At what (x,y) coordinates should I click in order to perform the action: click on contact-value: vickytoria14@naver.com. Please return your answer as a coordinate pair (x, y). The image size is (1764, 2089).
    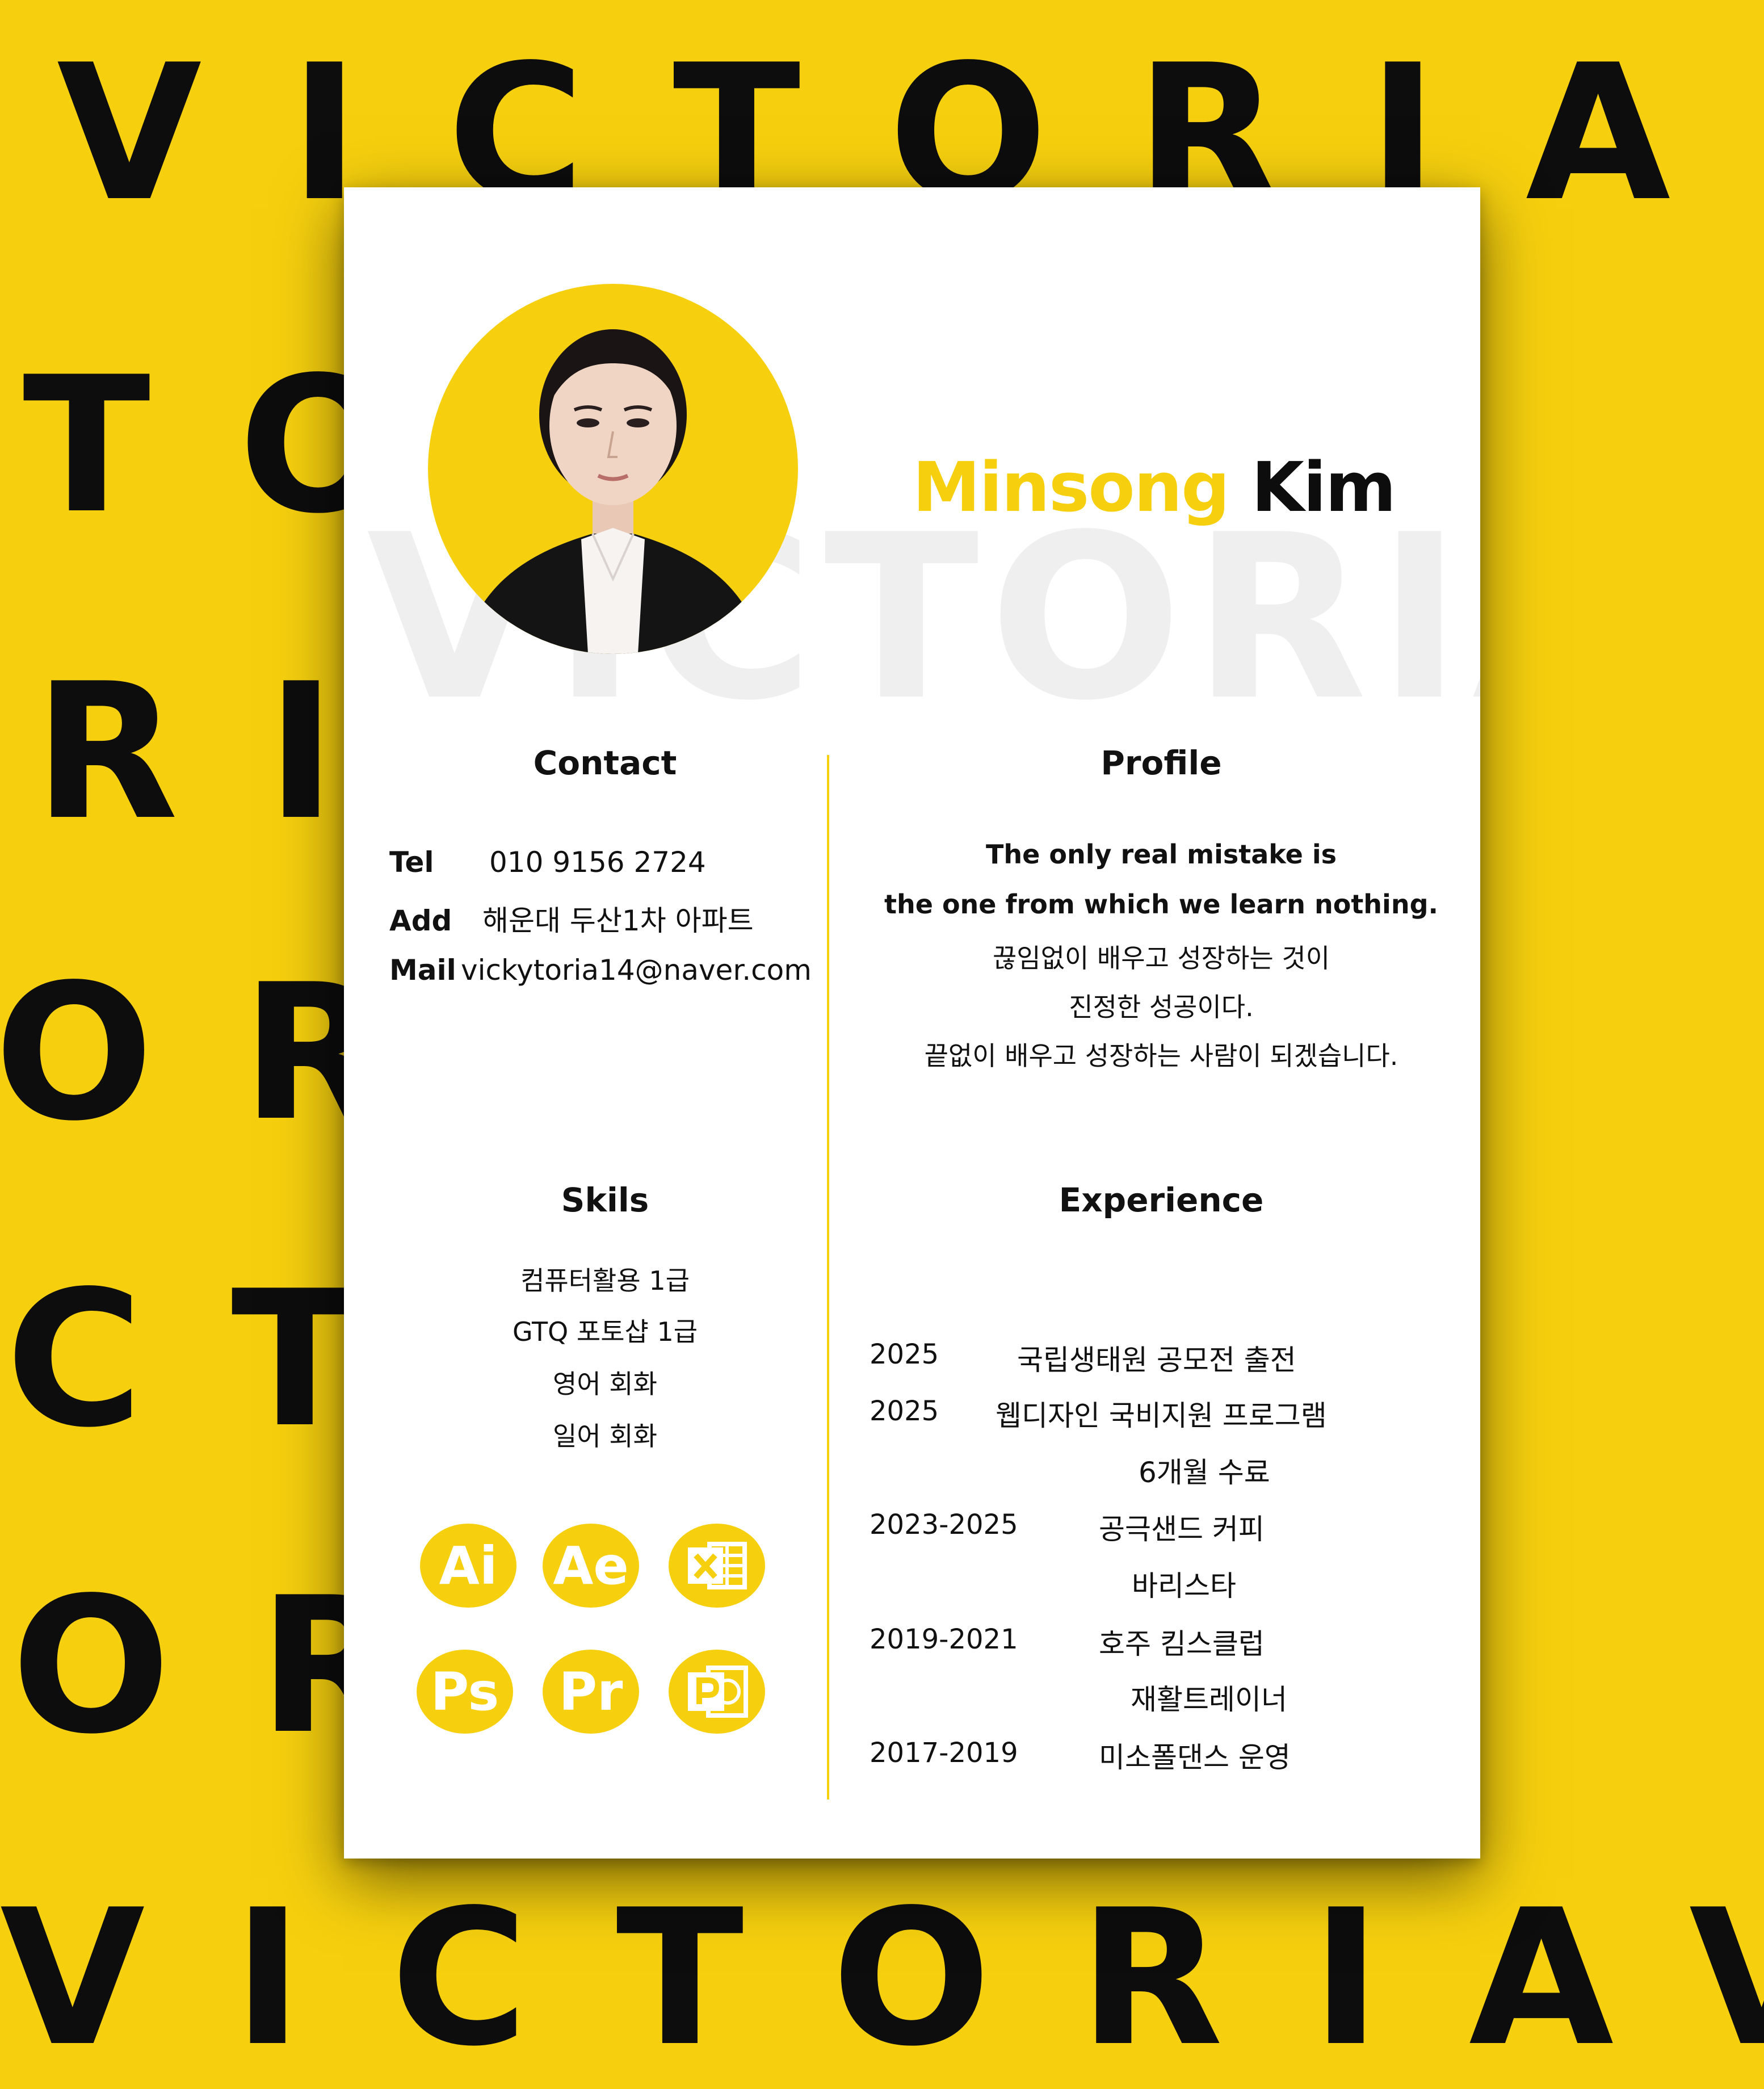
    Looking at the image, I should click on (636, 971).